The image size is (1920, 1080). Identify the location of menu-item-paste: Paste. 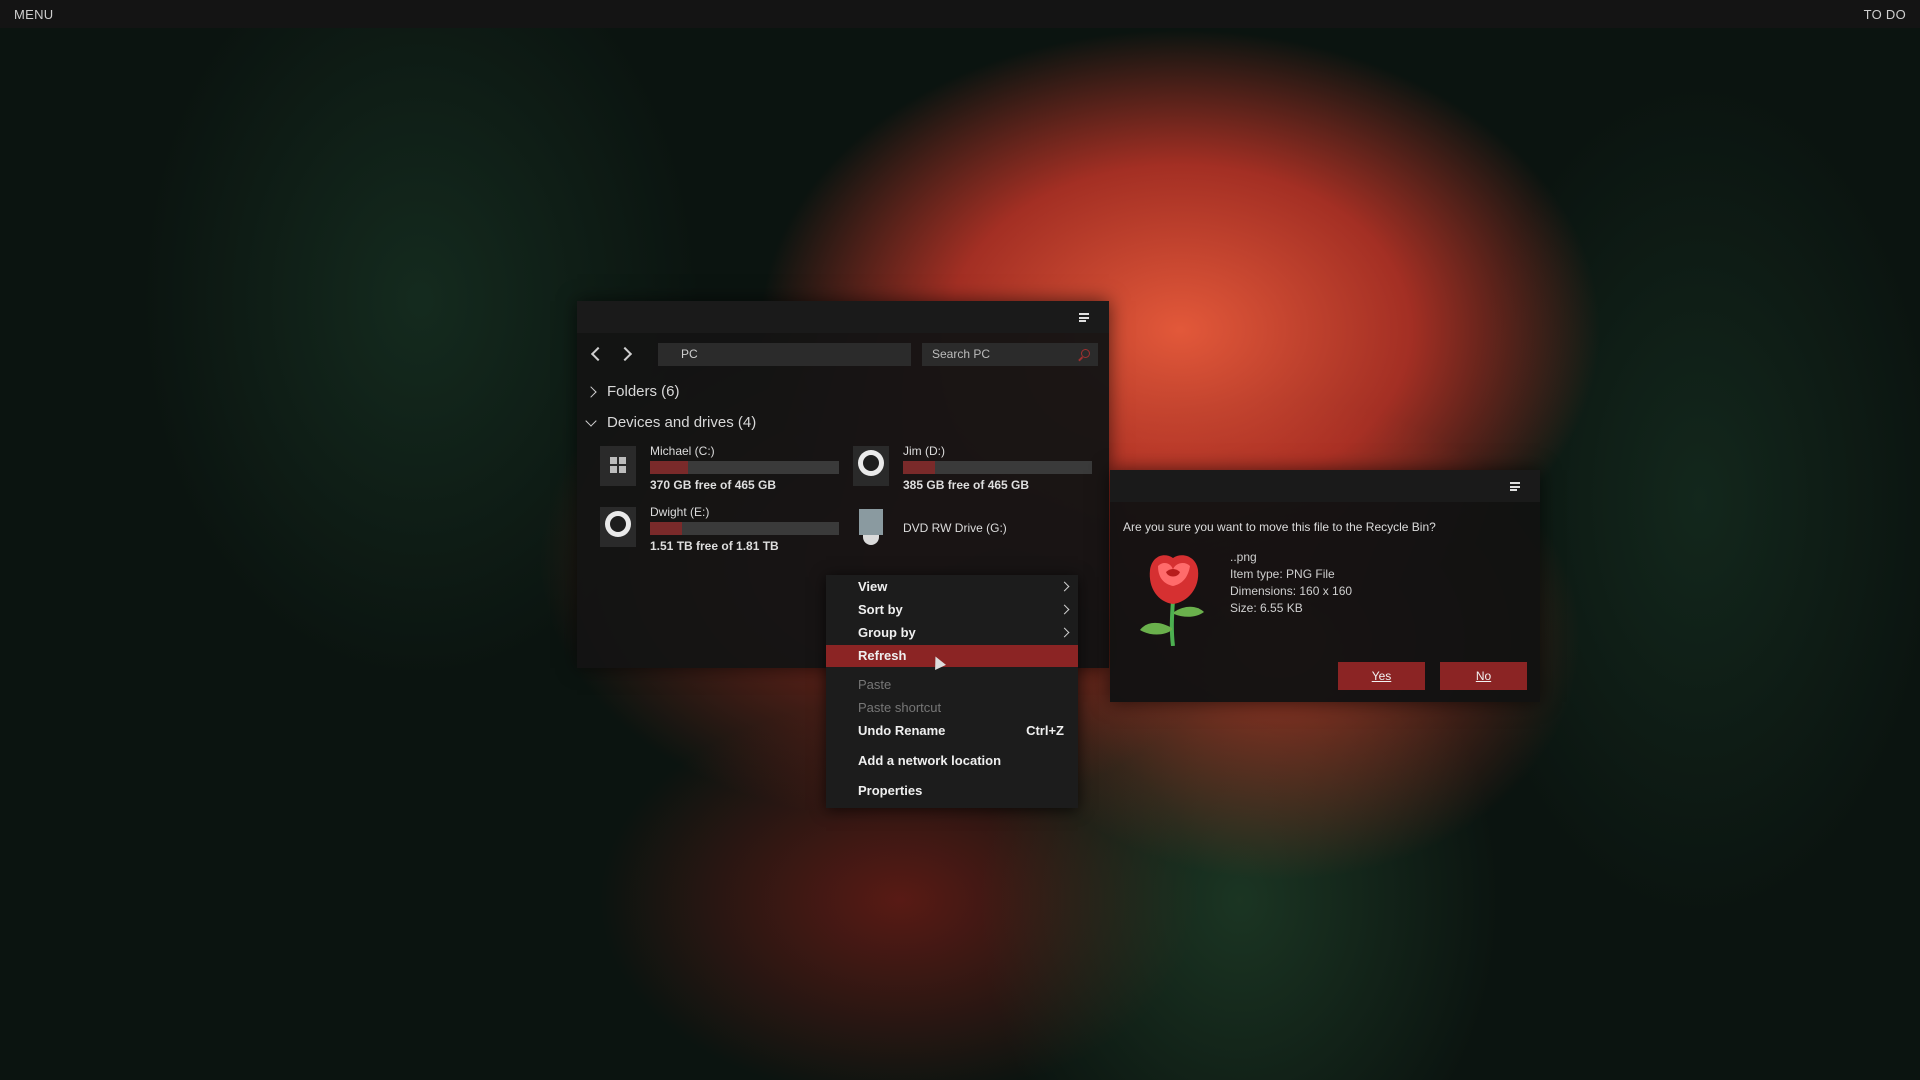
(952, 685).